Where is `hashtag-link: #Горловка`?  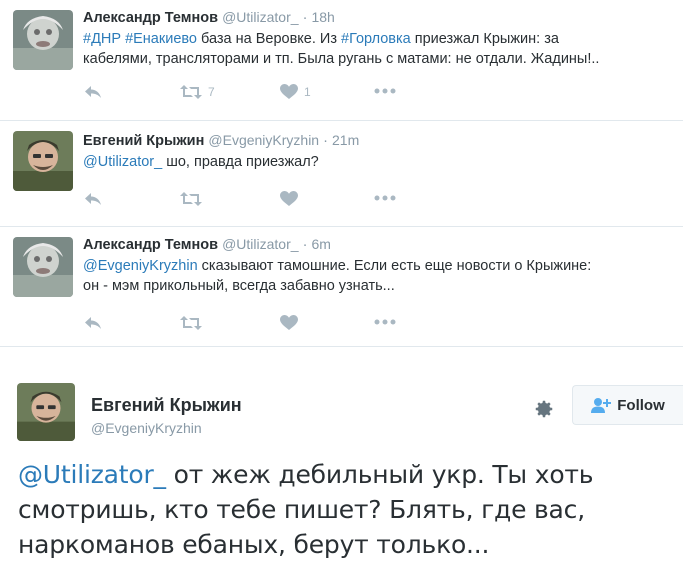 hashtag-link: #Горловка is located at coordinates (376, 39).